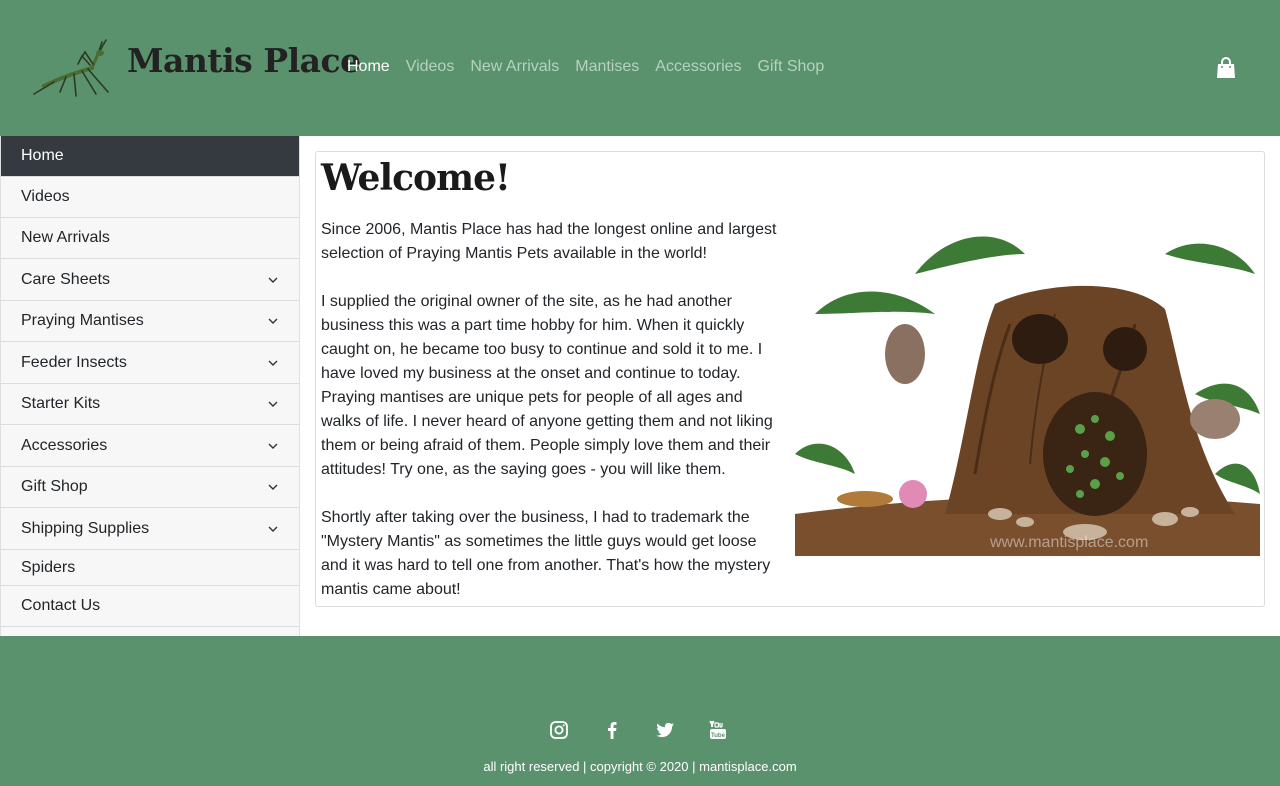 Image resolution: width=1280 pixels, height=786 pixels. What do you see at coordinates (150, 363) in the screenshot?
I see `sidebar-item-feeder-insects: Feeder Insects` at bounding box center [150, 363].